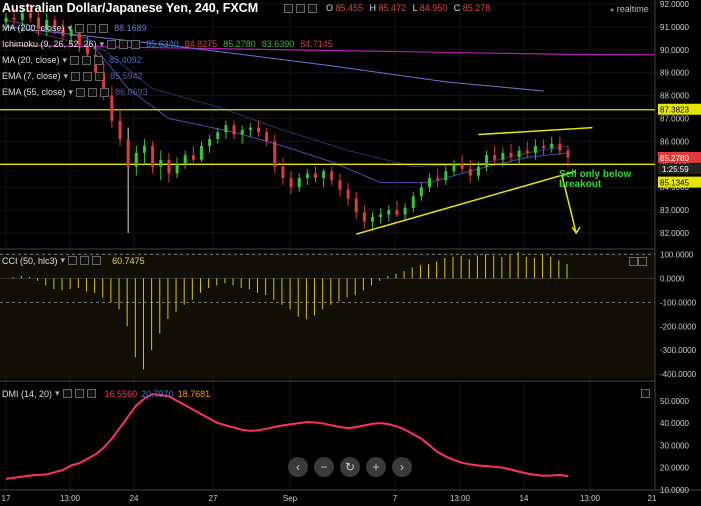 Image resolution: width=701 pixels, height=506 pixels. What do you see at coordinates (376, 467) in the screenshot?
I see `zoom-in-button: +` at bounding box center [376, 467].